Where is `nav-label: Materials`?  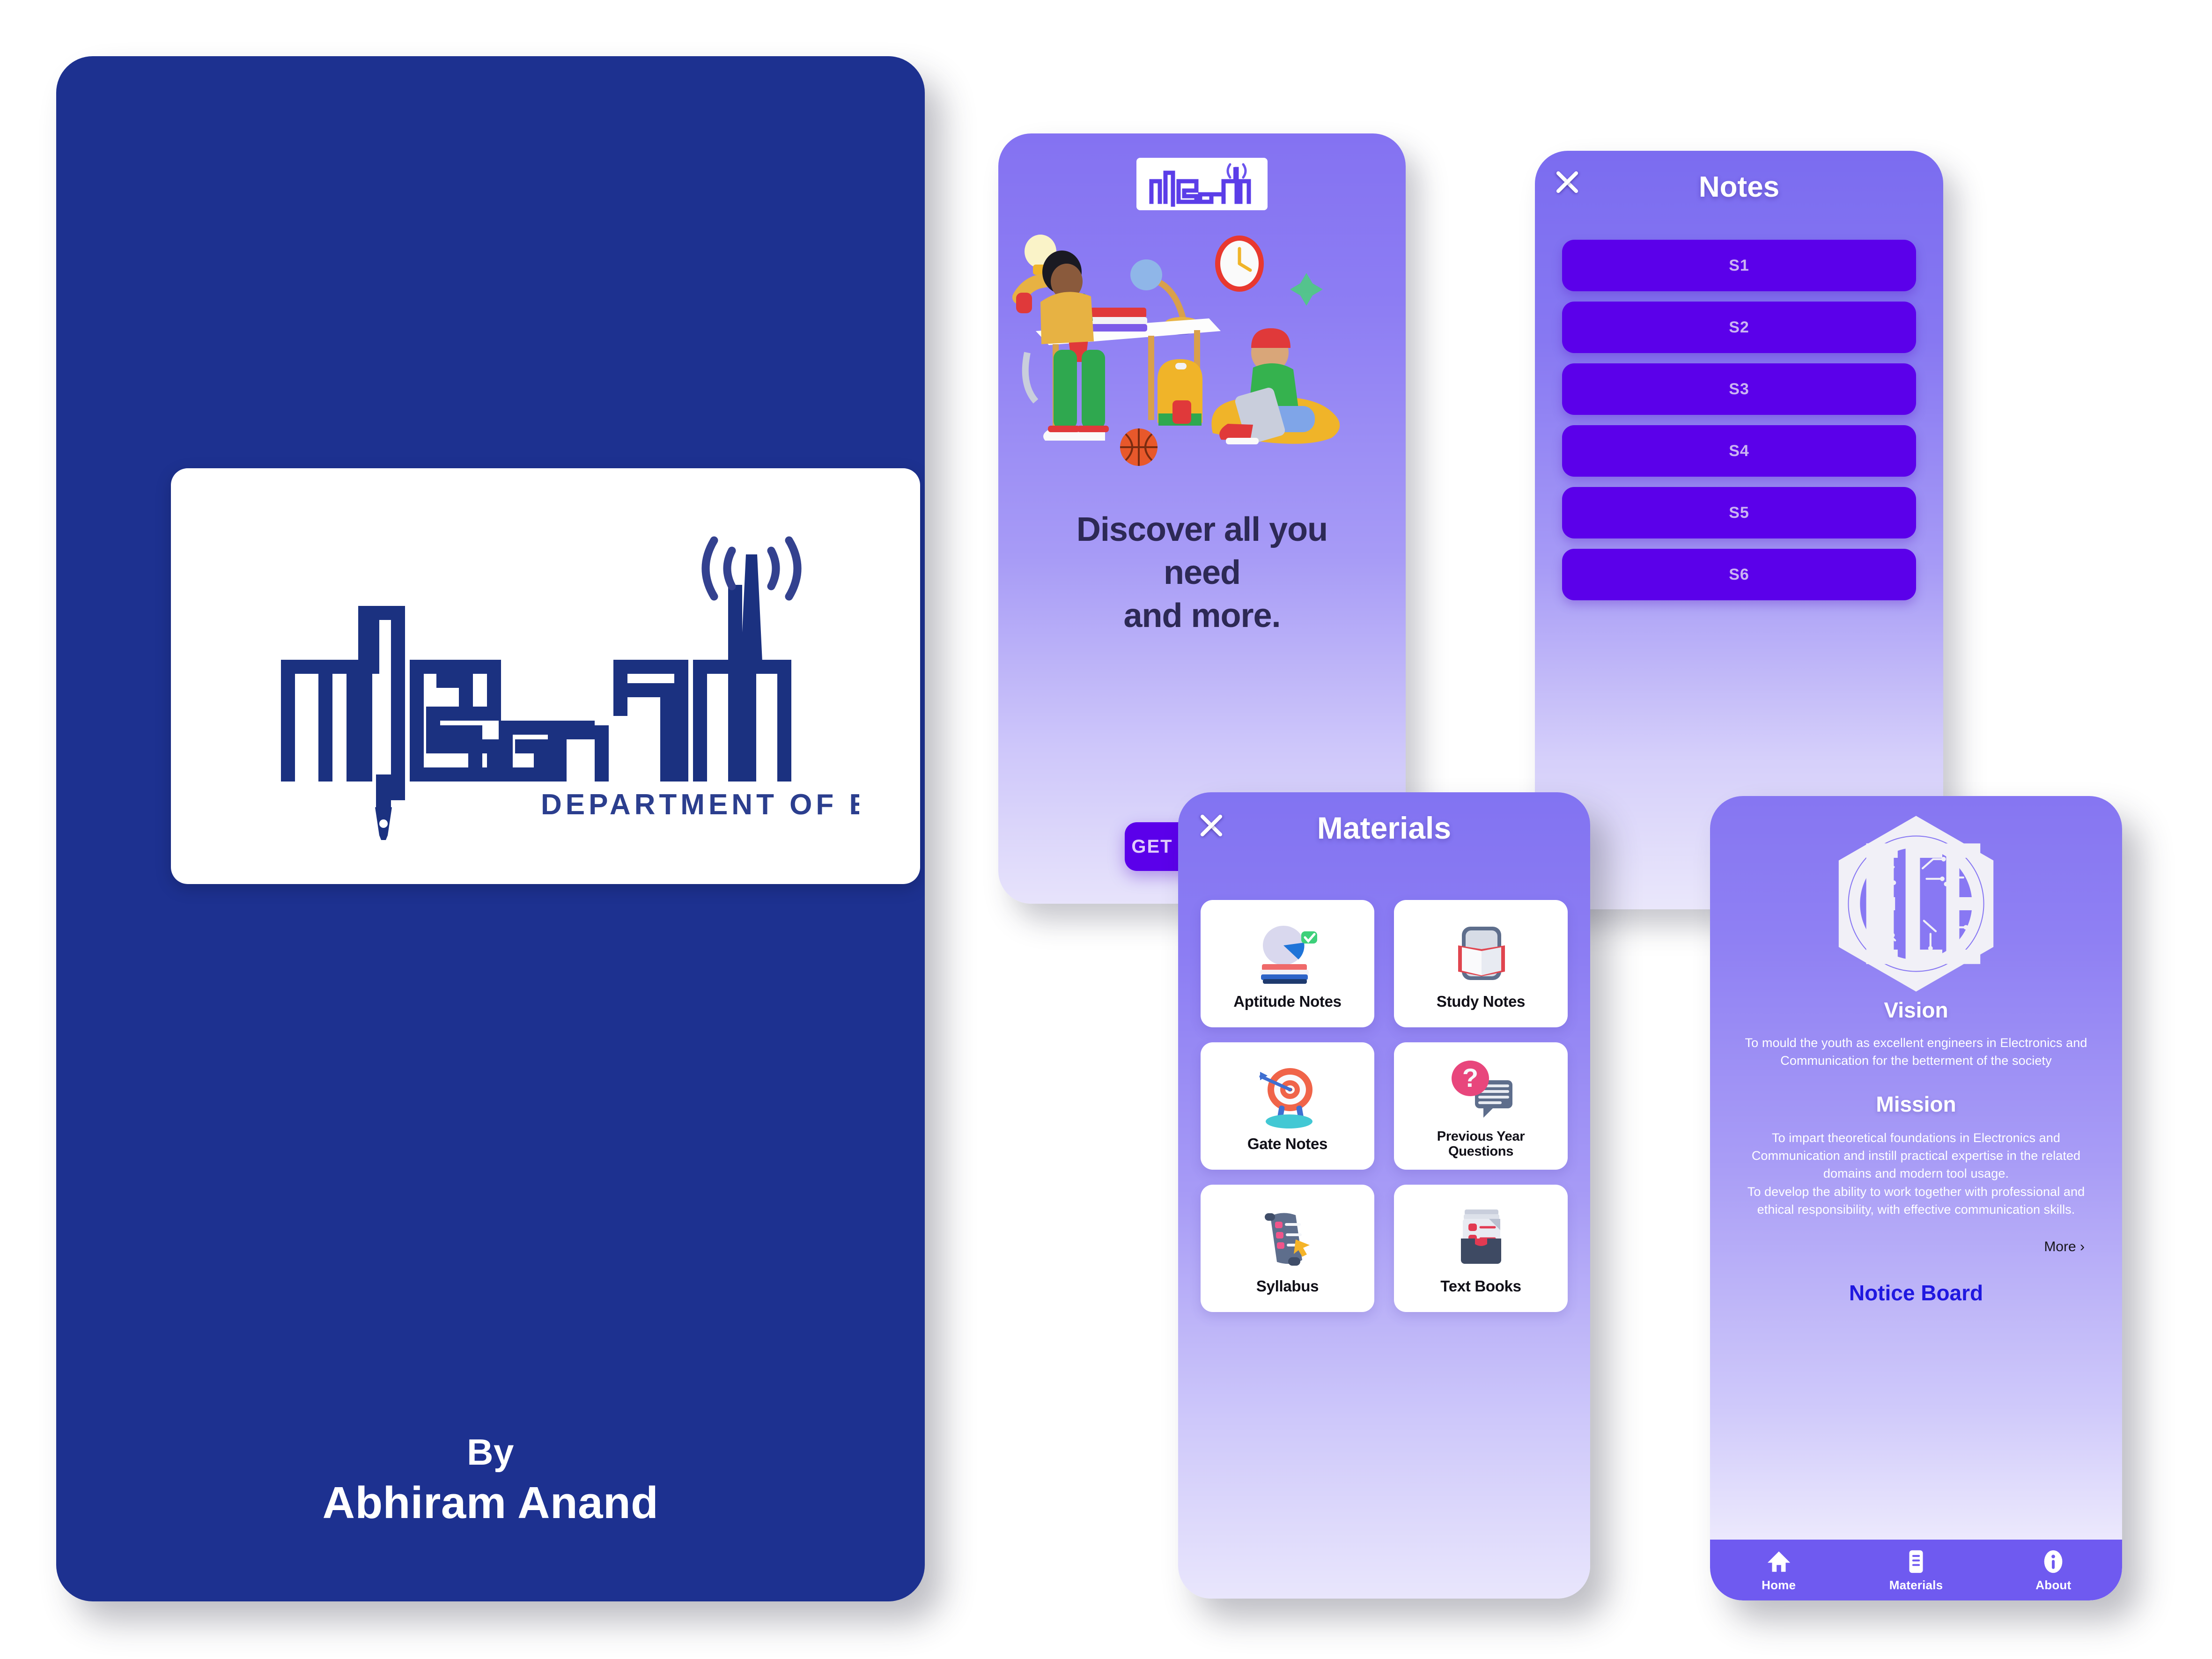
nav-label: Materials is located at coordinates (1916, 1585).